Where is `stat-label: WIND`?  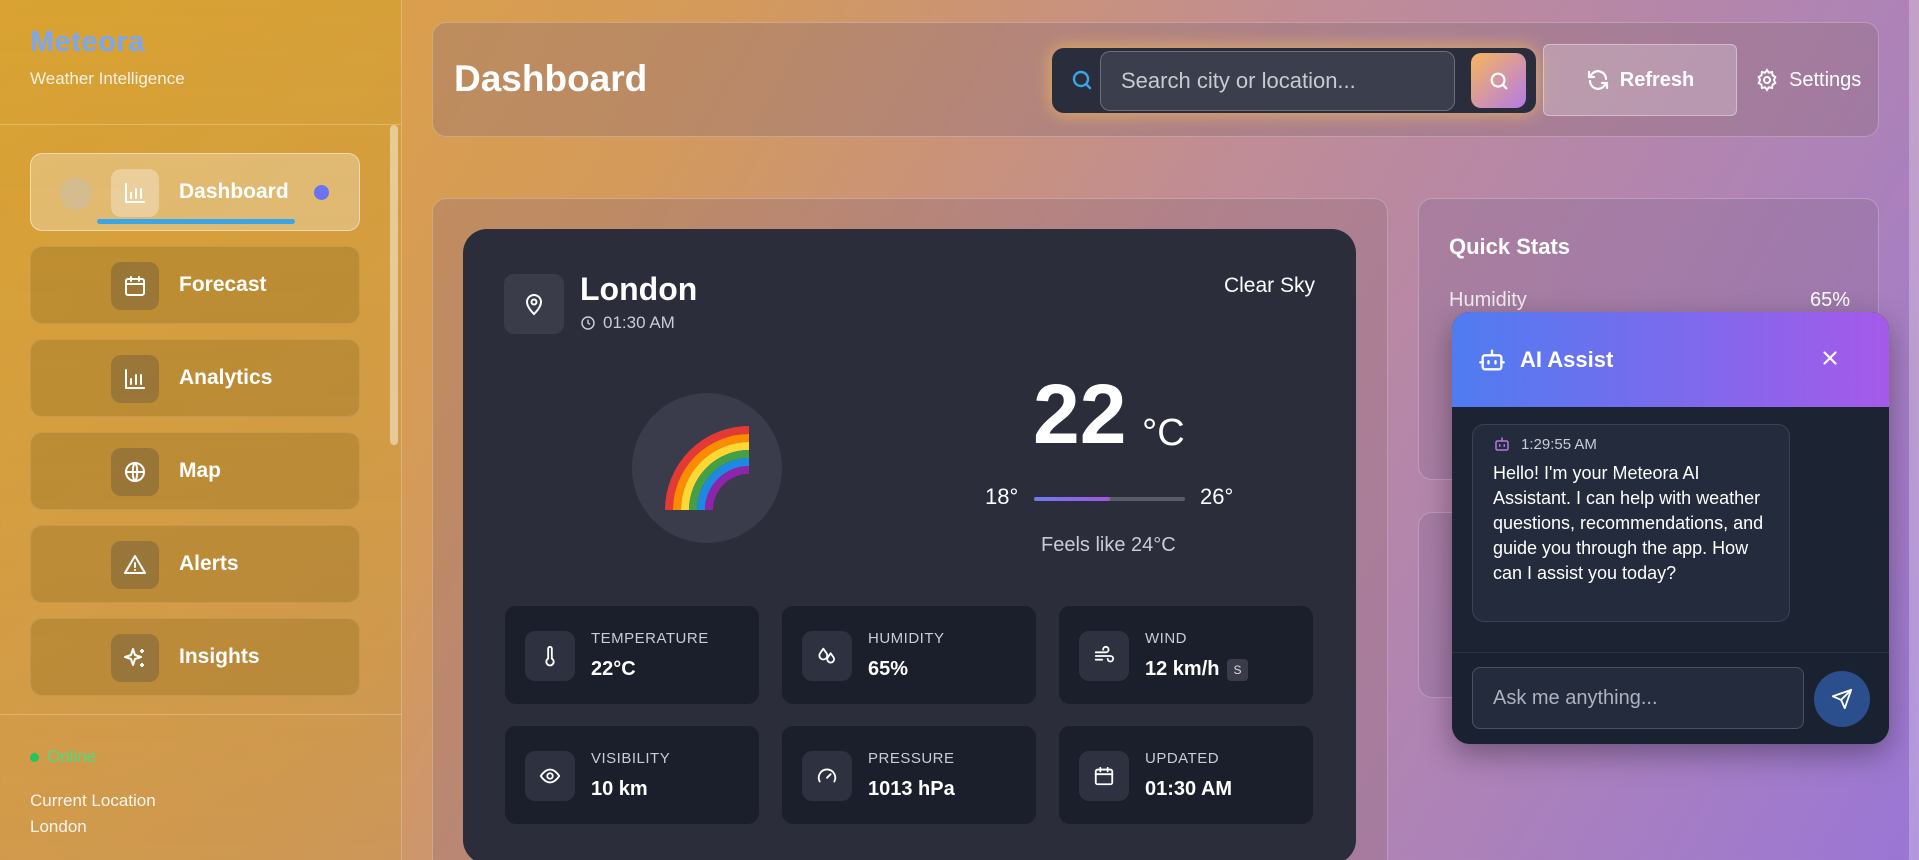
stat-label: WIND is located at coordinates (1166, 638).